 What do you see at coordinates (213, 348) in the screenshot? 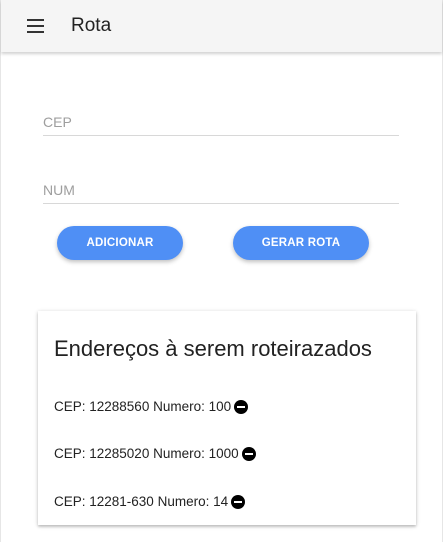
I see `card-title: Endereços à serem roteirazados` at bounding box center [213, 348].